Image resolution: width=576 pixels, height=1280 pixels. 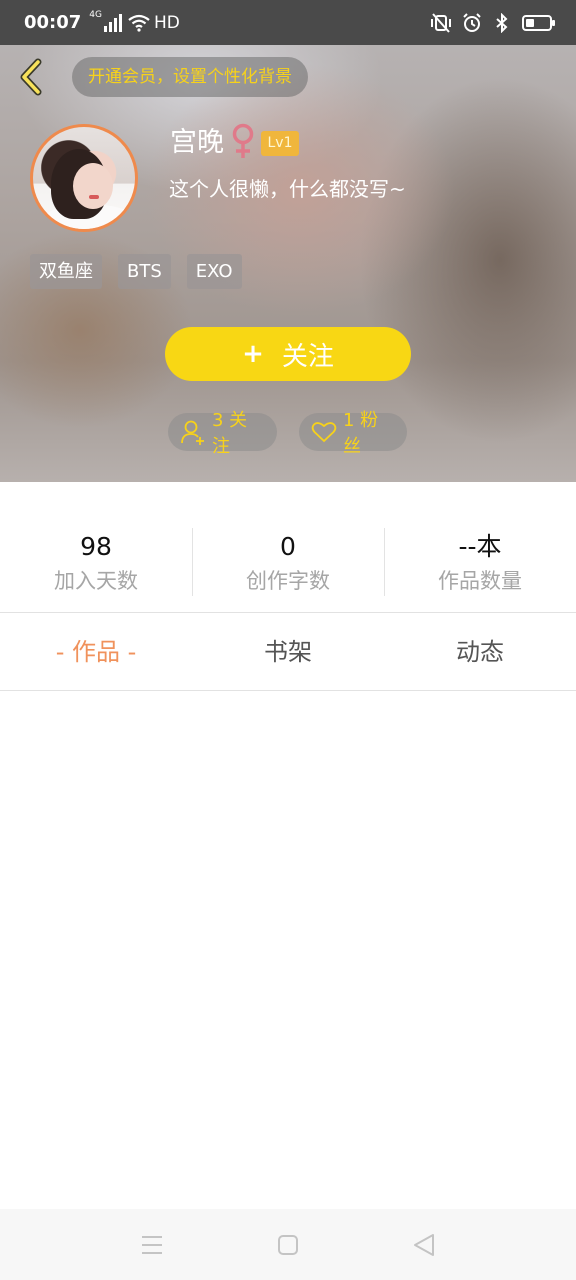 What do you see at coordinates (96, 546) in the screenshot?
I see `stat-value: 98` at bounding box center [96, 546].